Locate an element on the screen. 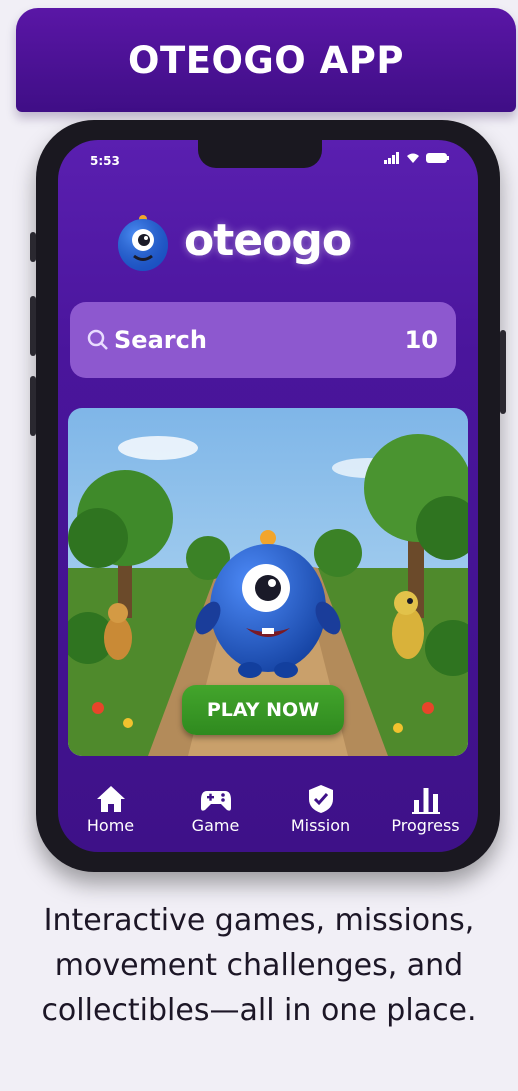 The height and width of the screenshot is (1091, 518). wifi-icon is located at coordinates (413, 158).